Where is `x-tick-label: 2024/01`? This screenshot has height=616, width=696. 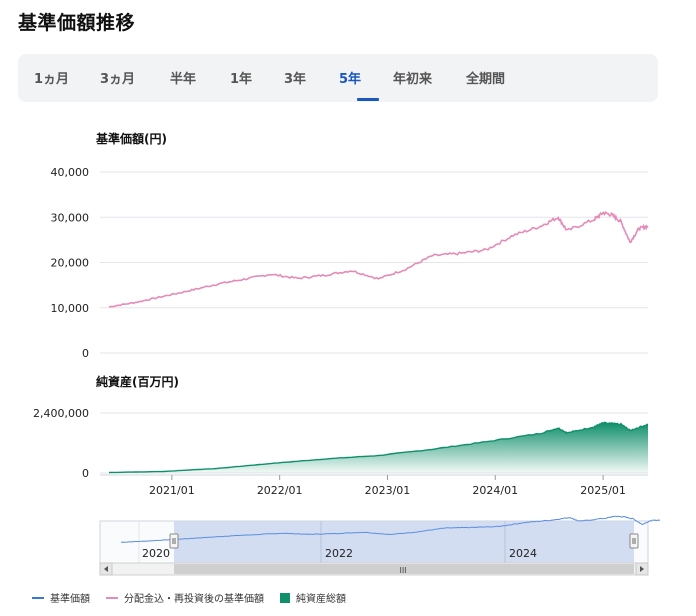 x-tick-label: 2024/01 is located at coordinates (495, 490).